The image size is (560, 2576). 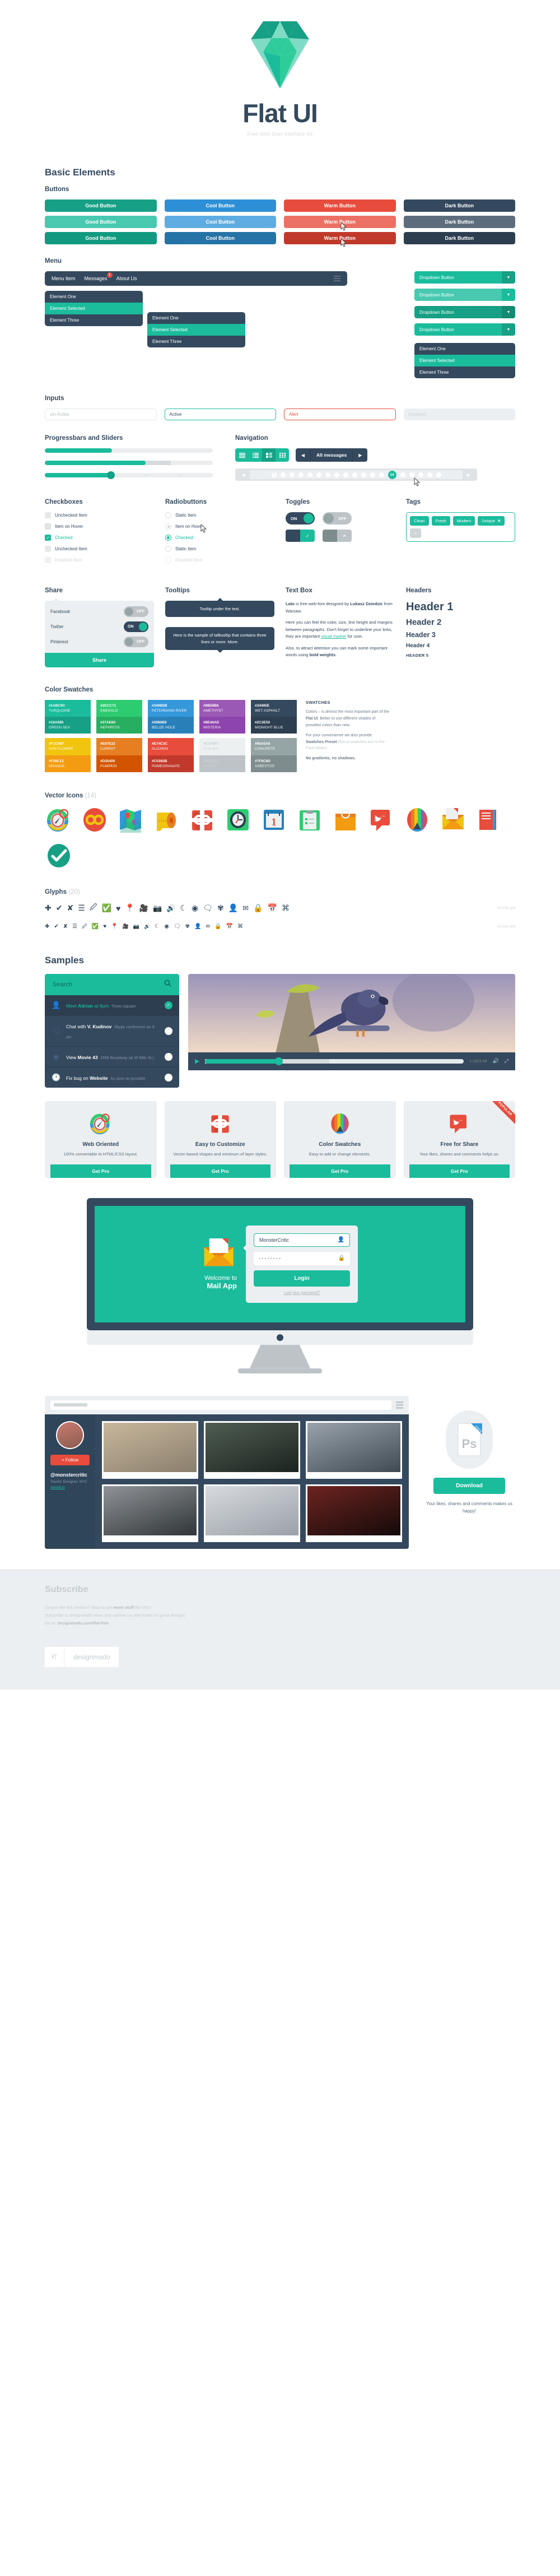 I want to click on cool-button-hover: Cool Button, so click(x=220, y=222).